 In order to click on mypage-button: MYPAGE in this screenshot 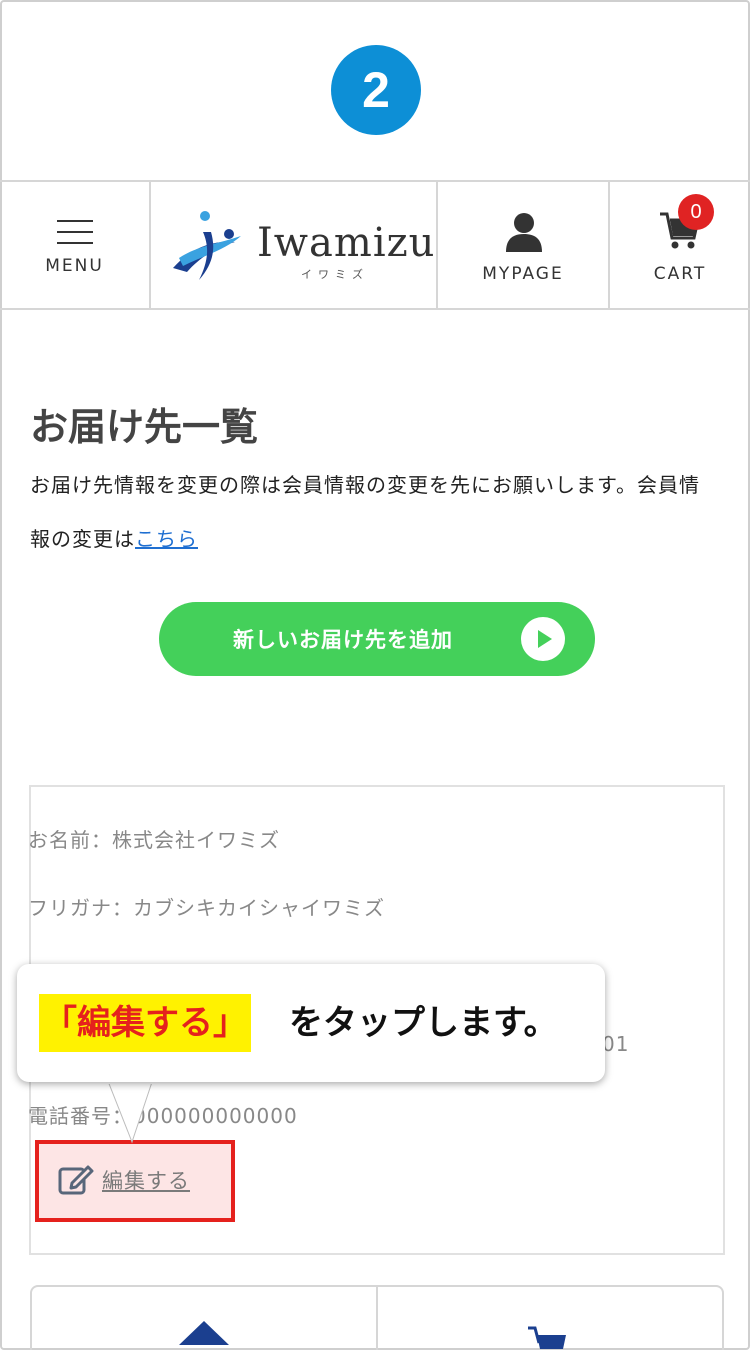, I will do `click(524, 245)`.